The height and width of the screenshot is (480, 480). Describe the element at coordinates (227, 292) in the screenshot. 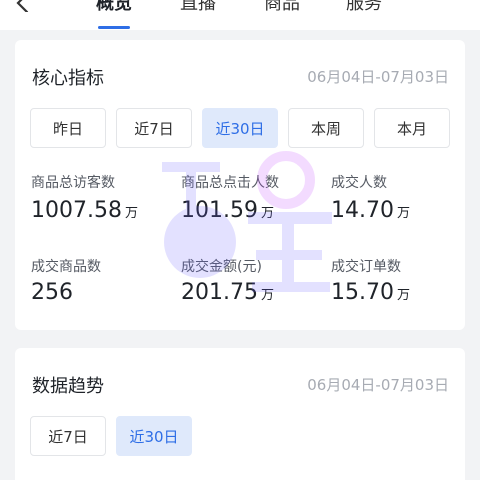

I see `metric-value-gmv: 201.75 万` at that location.